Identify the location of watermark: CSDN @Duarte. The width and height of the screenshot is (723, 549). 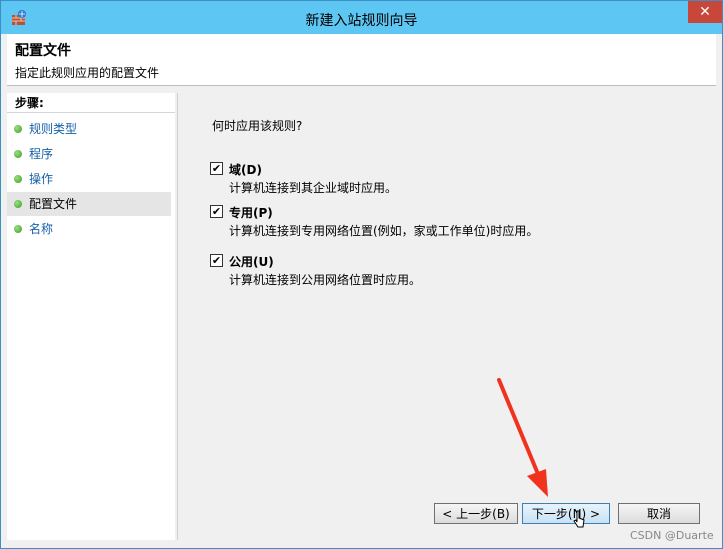
(672, 535).